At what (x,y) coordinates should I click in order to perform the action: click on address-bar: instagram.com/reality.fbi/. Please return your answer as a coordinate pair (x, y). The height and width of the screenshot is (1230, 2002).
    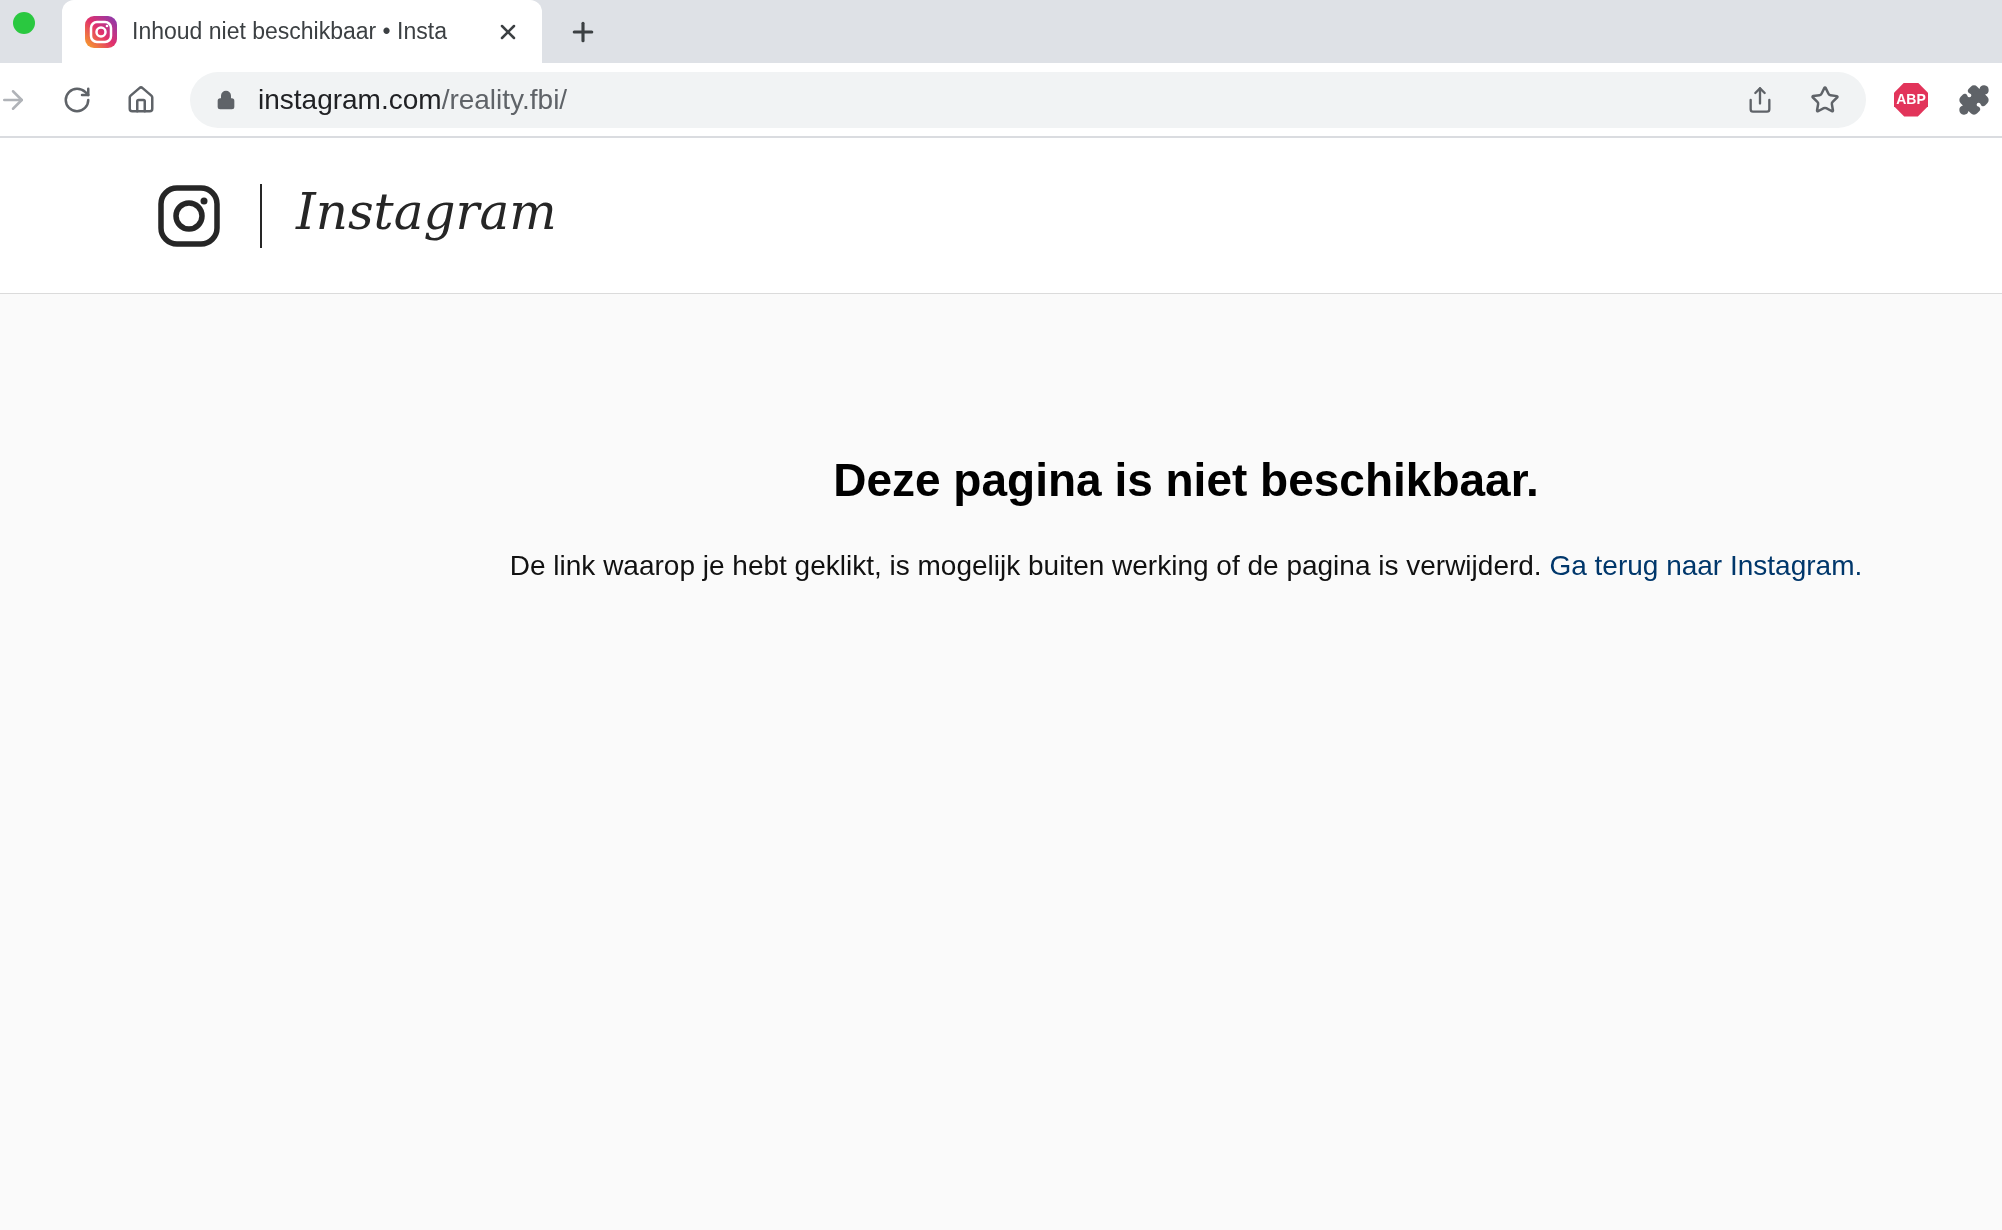
    Looking at the image, I should click on (1028, 99).